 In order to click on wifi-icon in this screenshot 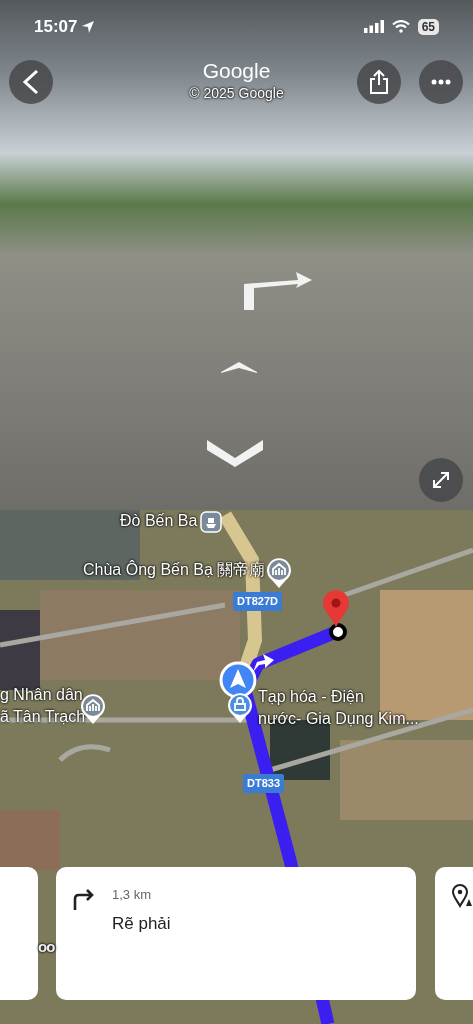, I will do `click(400, 27)`.